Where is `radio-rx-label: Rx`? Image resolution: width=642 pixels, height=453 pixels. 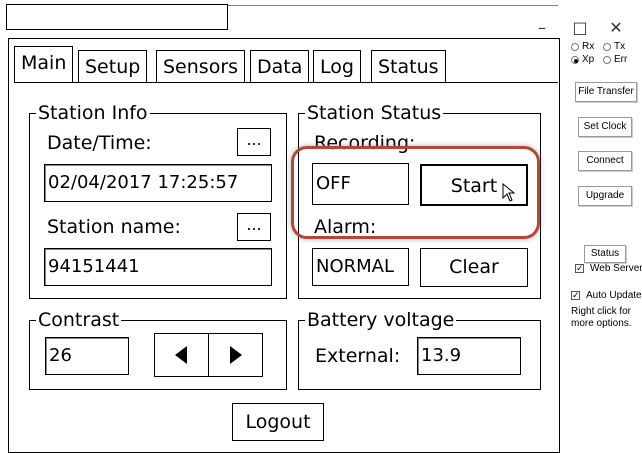
radio-rx-label: Rx is located at coordinates (588, 46).